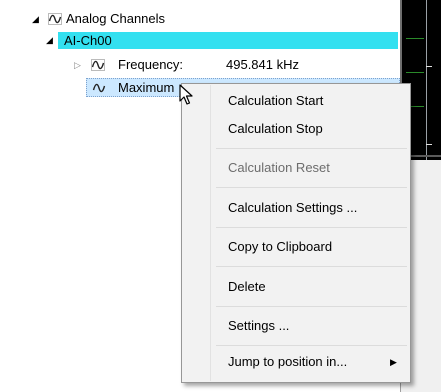 Image resolution: width=441 pixels, height=392 pixels. Describe the element at coordinates (275, 101) in the screenshot. I see `menu-item-calculation-start: Calculation Start` at that location.